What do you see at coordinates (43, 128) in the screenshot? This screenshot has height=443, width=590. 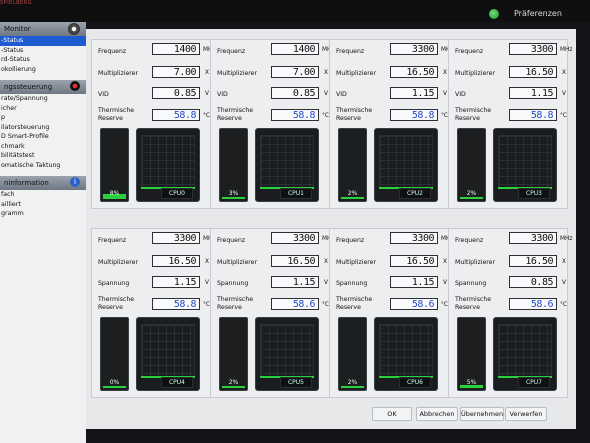 I see `sidebar-item: ilatorsteuerung` at bounding box center [43, 128].